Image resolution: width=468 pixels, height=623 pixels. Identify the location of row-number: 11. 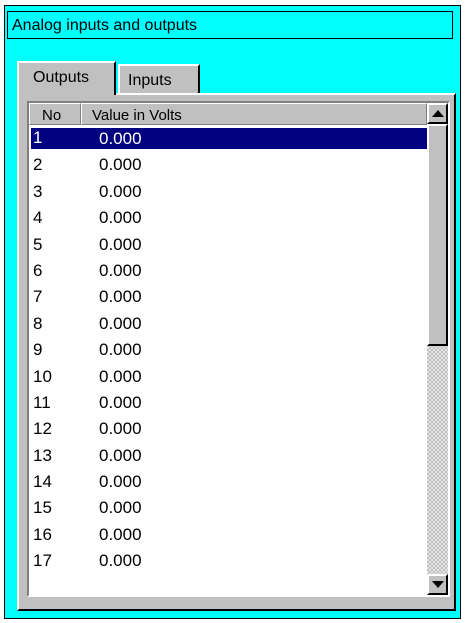
(42, 402).